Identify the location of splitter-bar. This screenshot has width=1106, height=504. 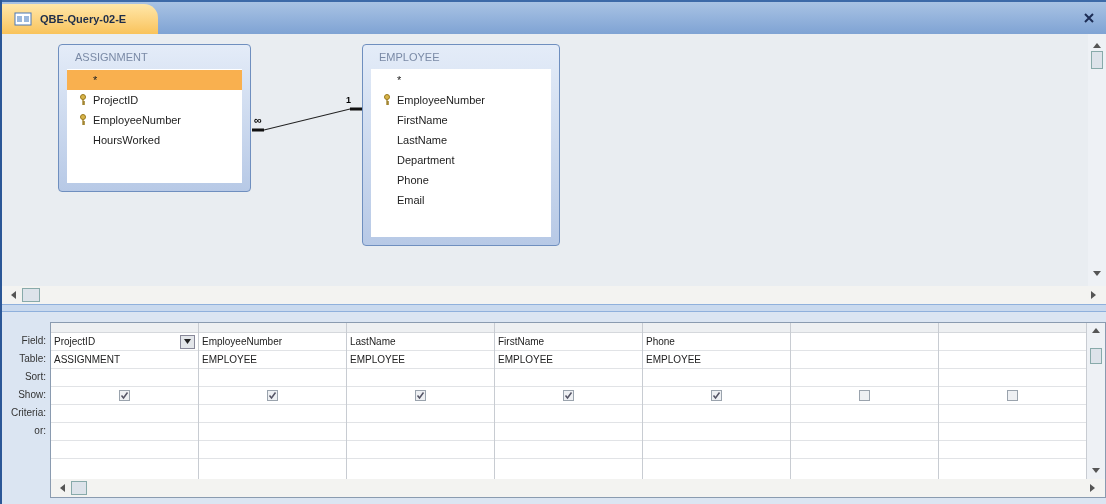
(554, 308).